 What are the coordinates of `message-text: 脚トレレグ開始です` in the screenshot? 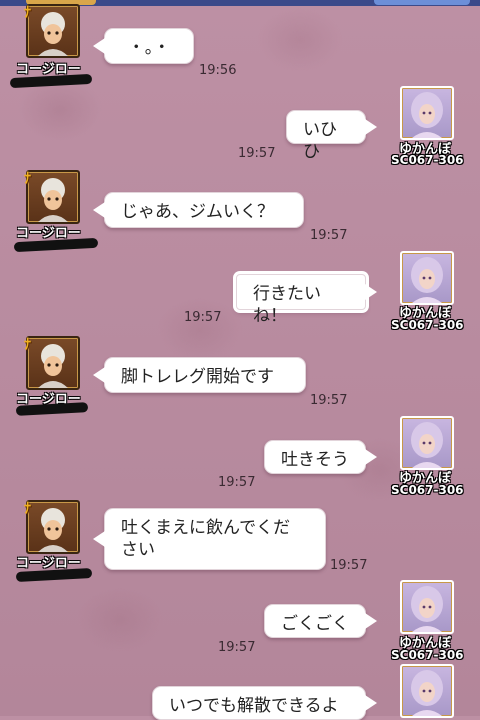 It's located at (197, 377).